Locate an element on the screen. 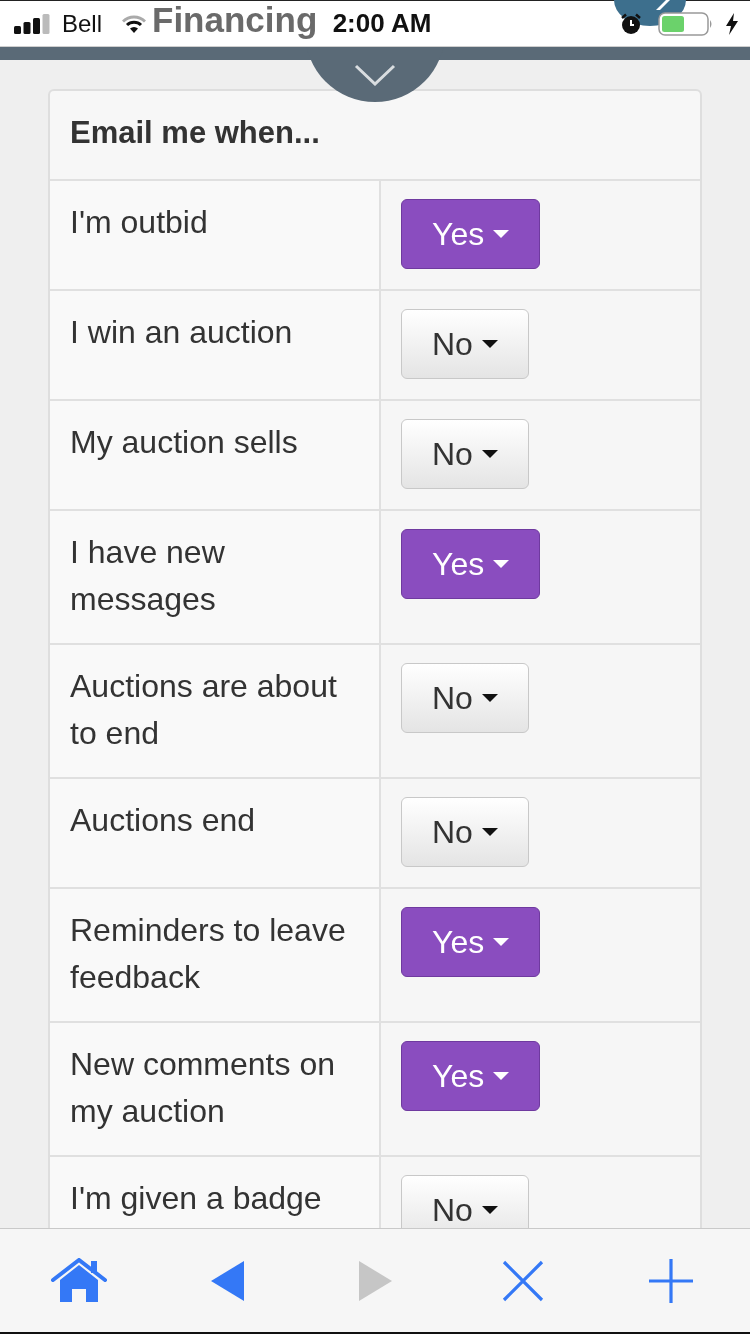 The image size is (750, 1334). status-time: 2:00 AM is located at coordinates (381, 23).